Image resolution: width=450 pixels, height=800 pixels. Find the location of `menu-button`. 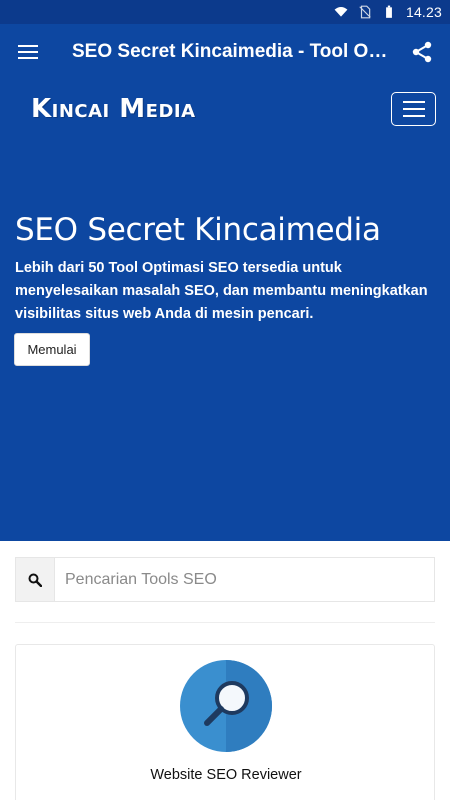

menu-button is located at coordinates (28, 52).